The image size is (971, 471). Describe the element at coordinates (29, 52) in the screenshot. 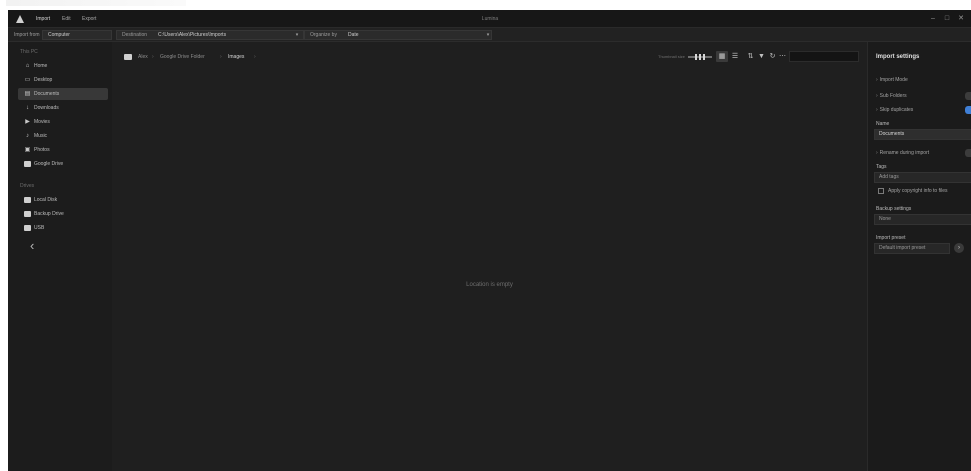

I see `section-header-this-pc: This PC` at that location.